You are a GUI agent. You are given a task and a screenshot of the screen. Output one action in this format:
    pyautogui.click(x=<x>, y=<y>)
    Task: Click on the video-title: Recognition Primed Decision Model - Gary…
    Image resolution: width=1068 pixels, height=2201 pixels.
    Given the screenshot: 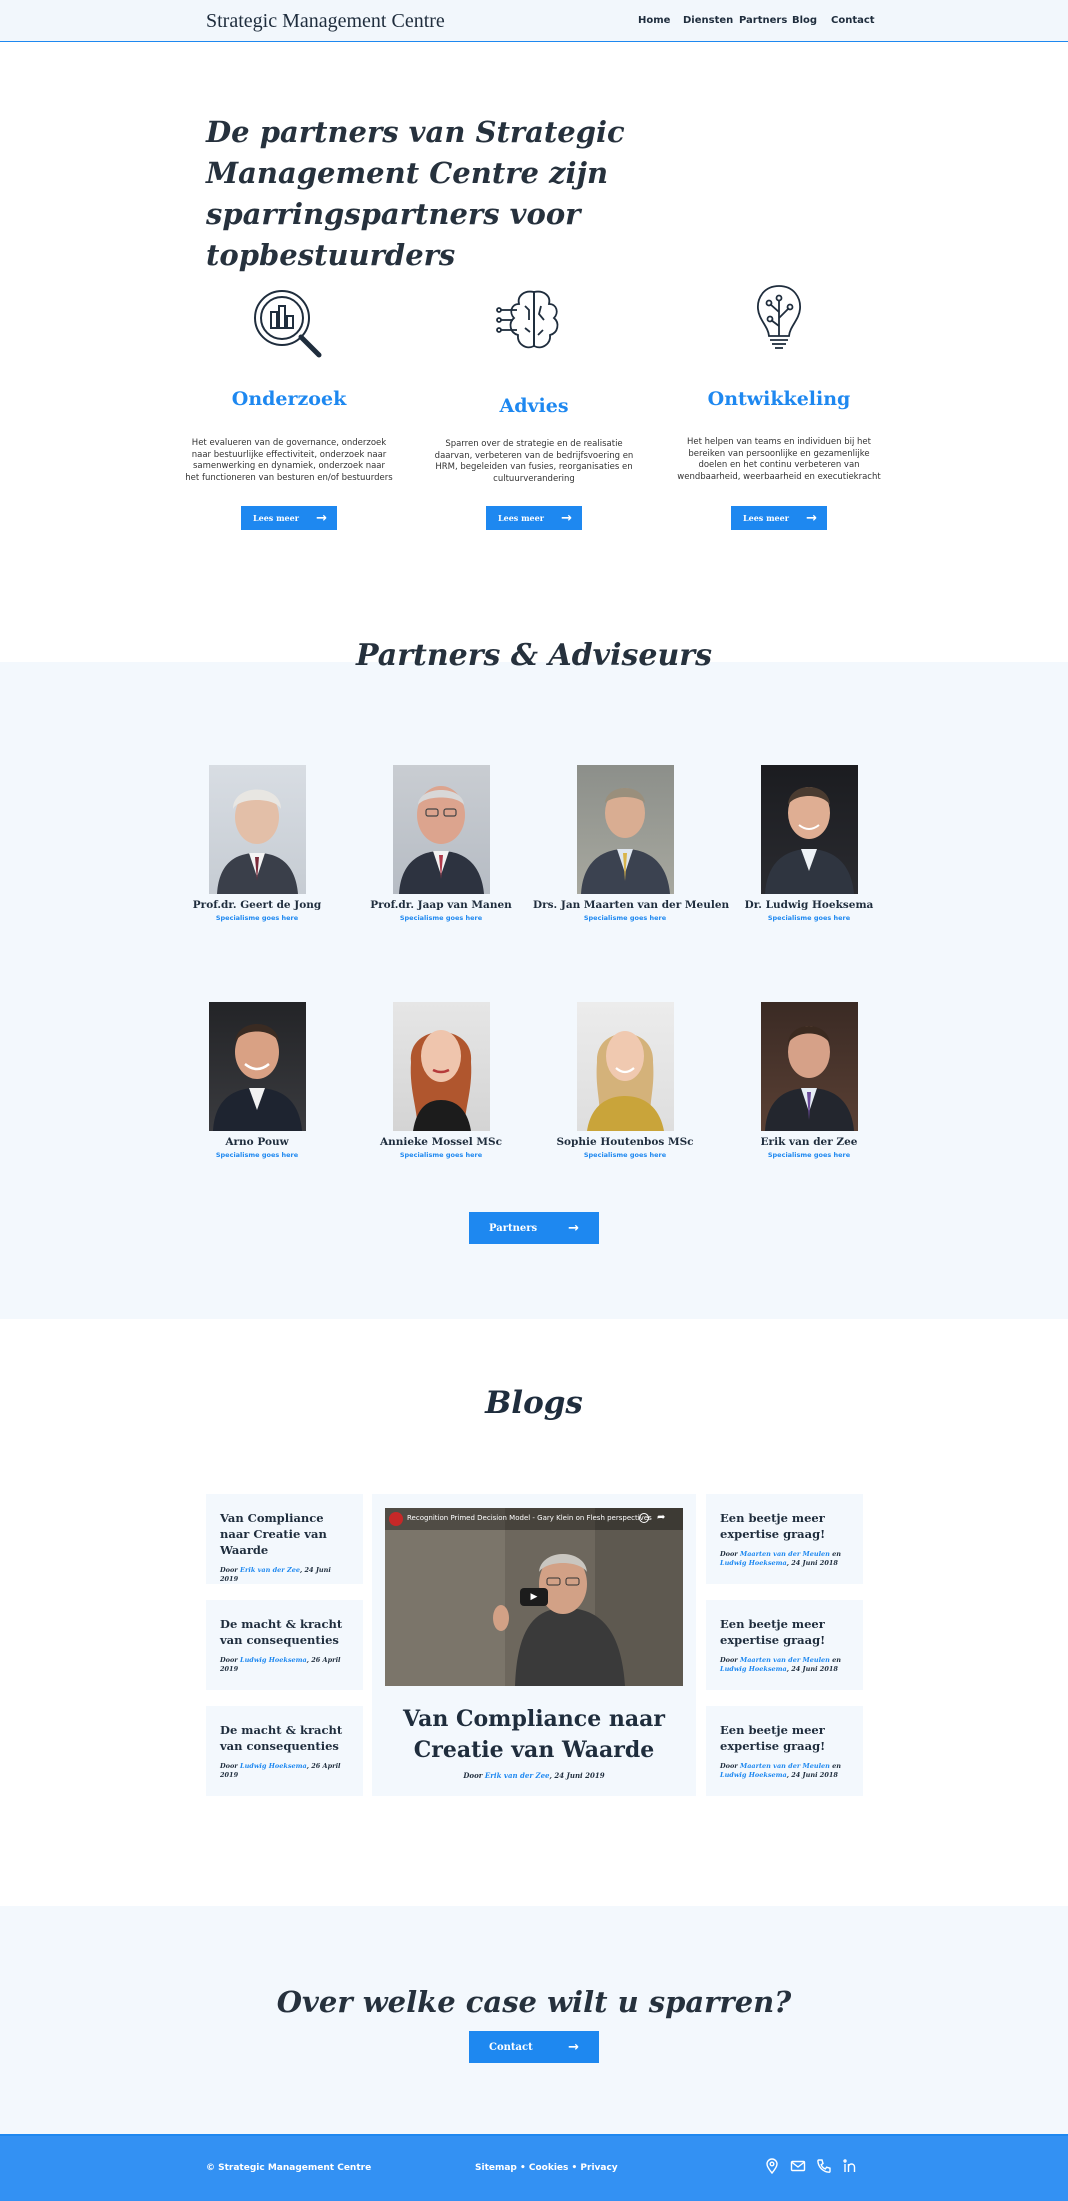 What is the action you would take?
    pyautogui.click(x=529, y=1518)
    